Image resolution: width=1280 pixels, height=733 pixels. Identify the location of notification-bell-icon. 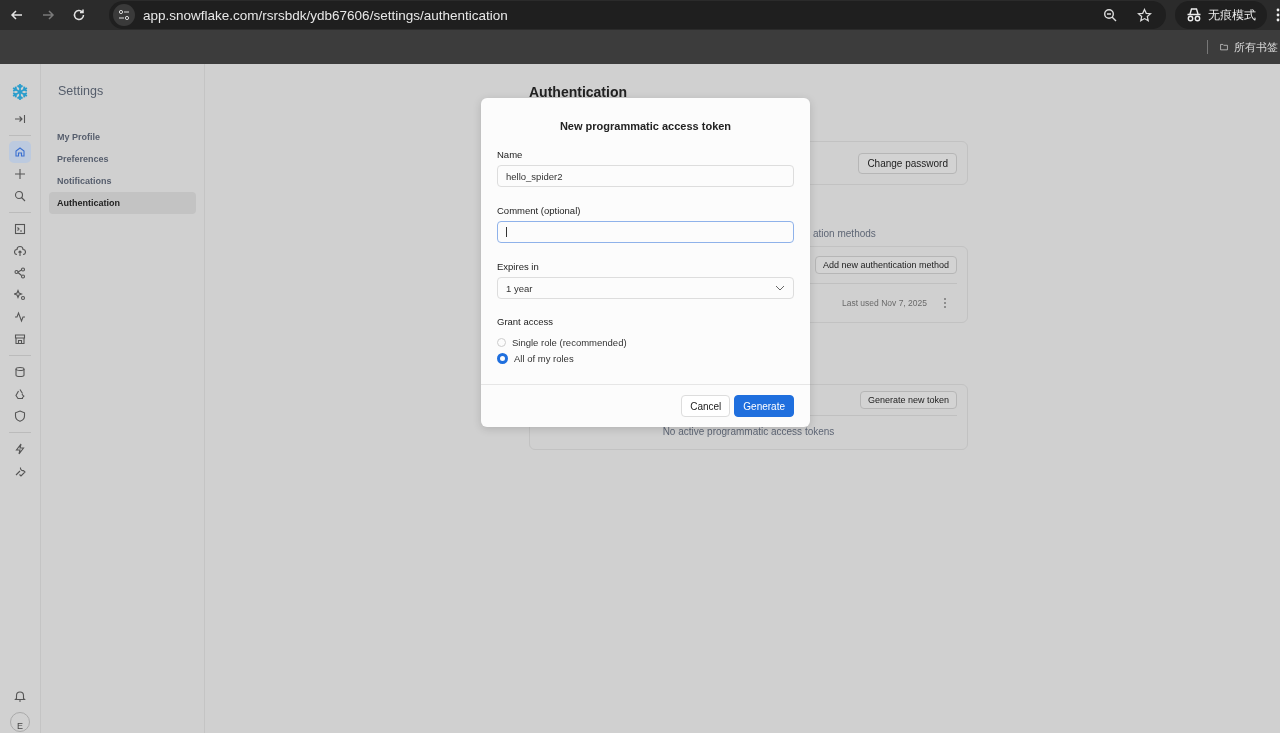
(20, 696).